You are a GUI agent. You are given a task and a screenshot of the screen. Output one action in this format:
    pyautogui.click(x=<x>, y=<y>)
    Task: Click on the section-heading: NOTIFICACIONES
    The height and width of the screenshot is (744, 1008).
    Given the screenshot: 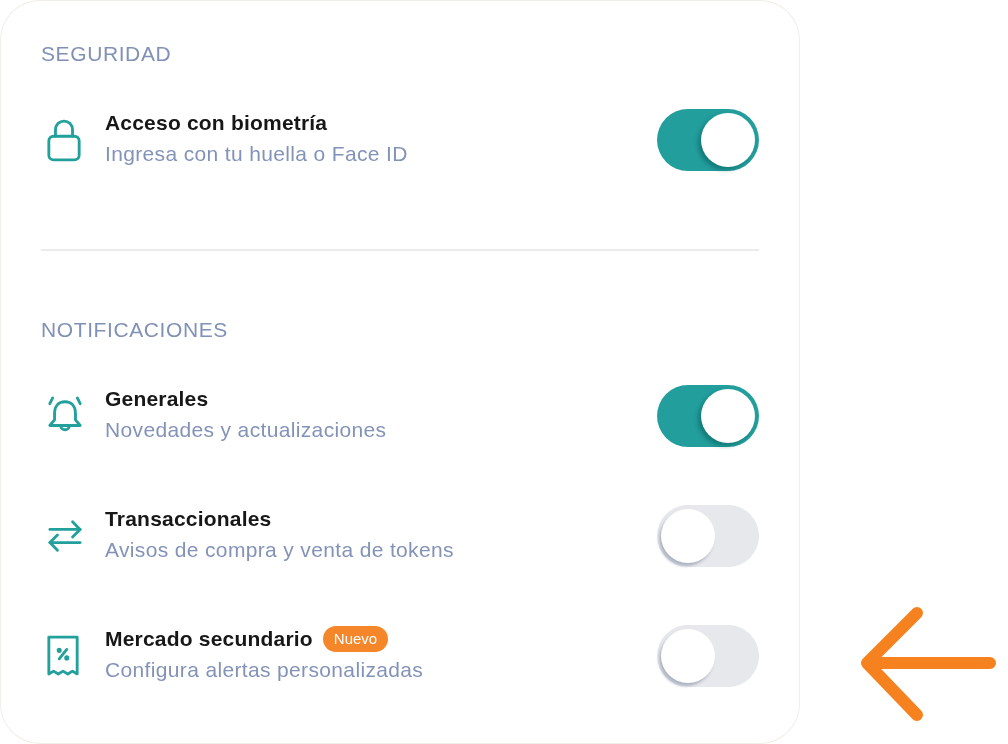 What is the action you would take?
    pyautogui.click(x=135, y=330)
    